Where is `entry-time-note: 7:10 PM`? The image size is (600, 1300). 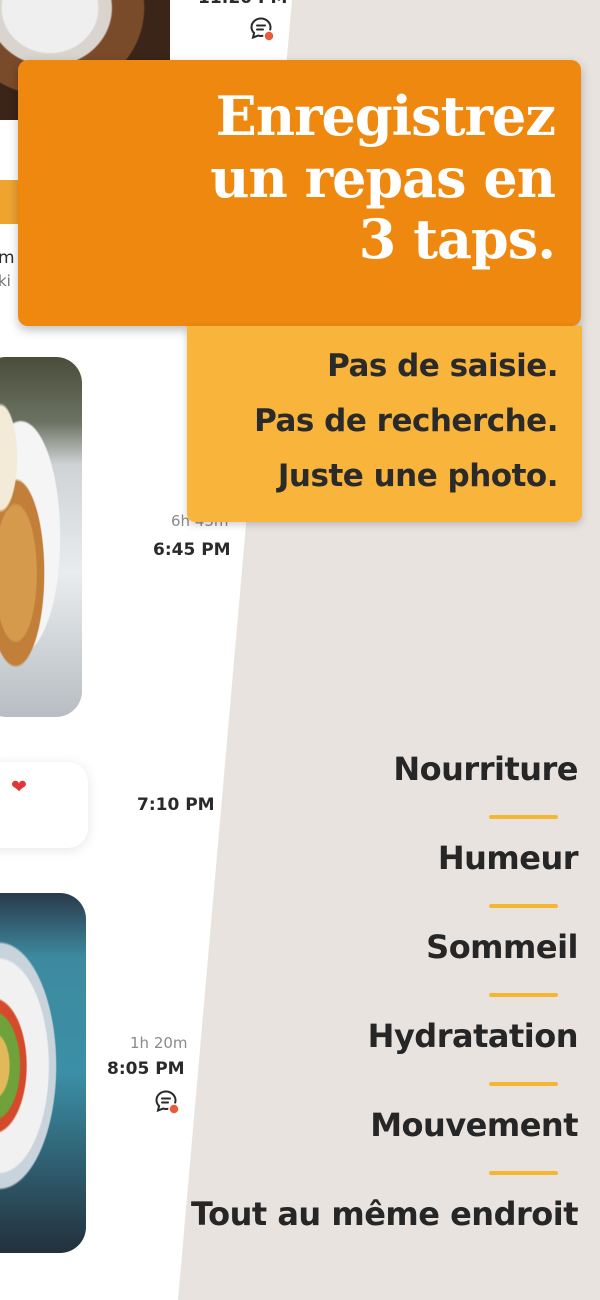 entry-time-note: 7:10 PM is located at coordinates (176, 805).